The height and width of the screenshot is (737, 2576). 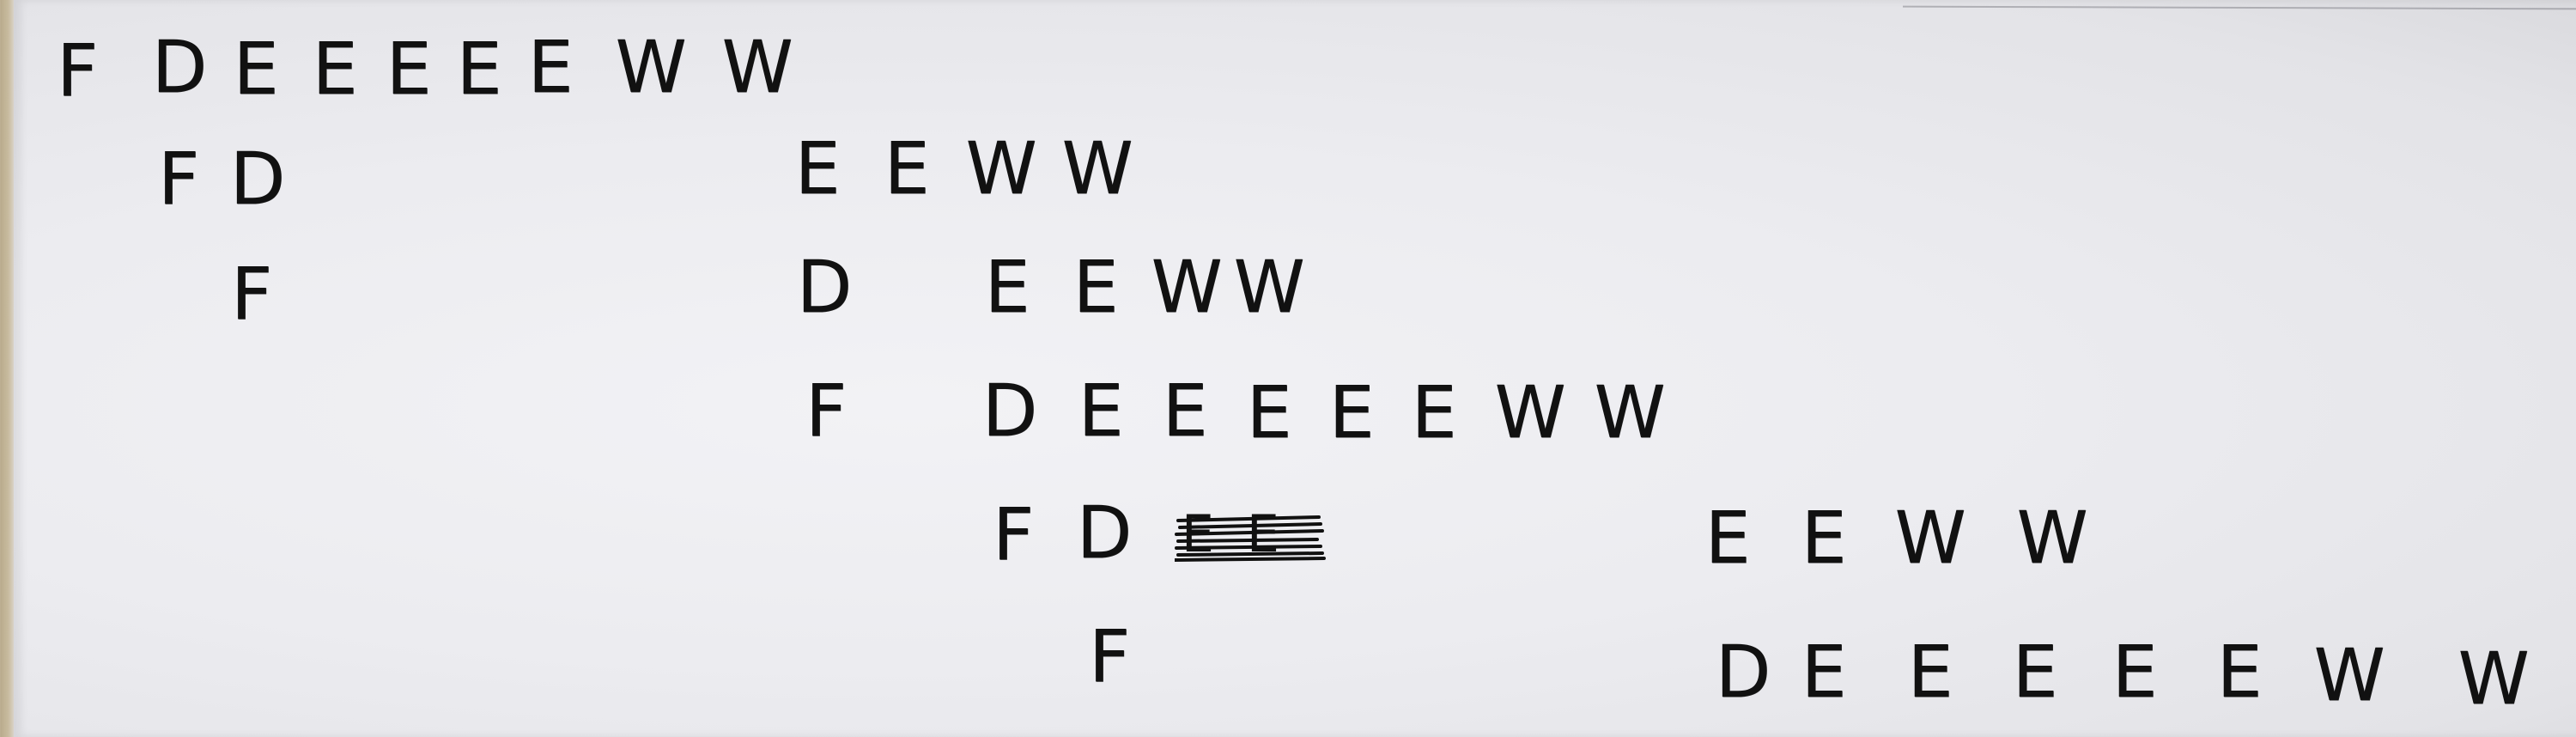 I want to click on paper-edge, so click(x=2239, y=5).